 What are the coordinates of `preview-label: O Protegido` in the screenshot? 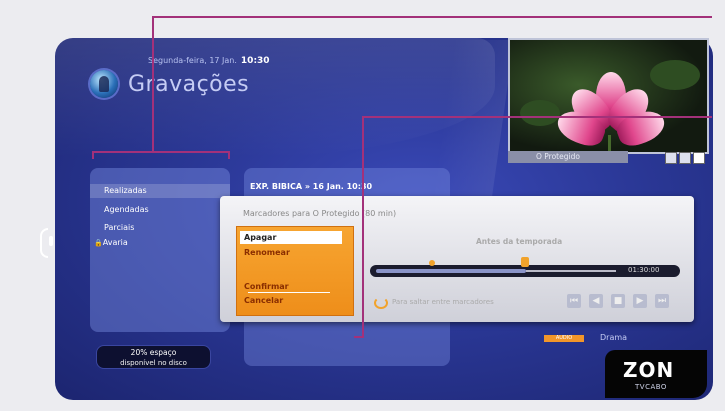 It's located at (568, 157).